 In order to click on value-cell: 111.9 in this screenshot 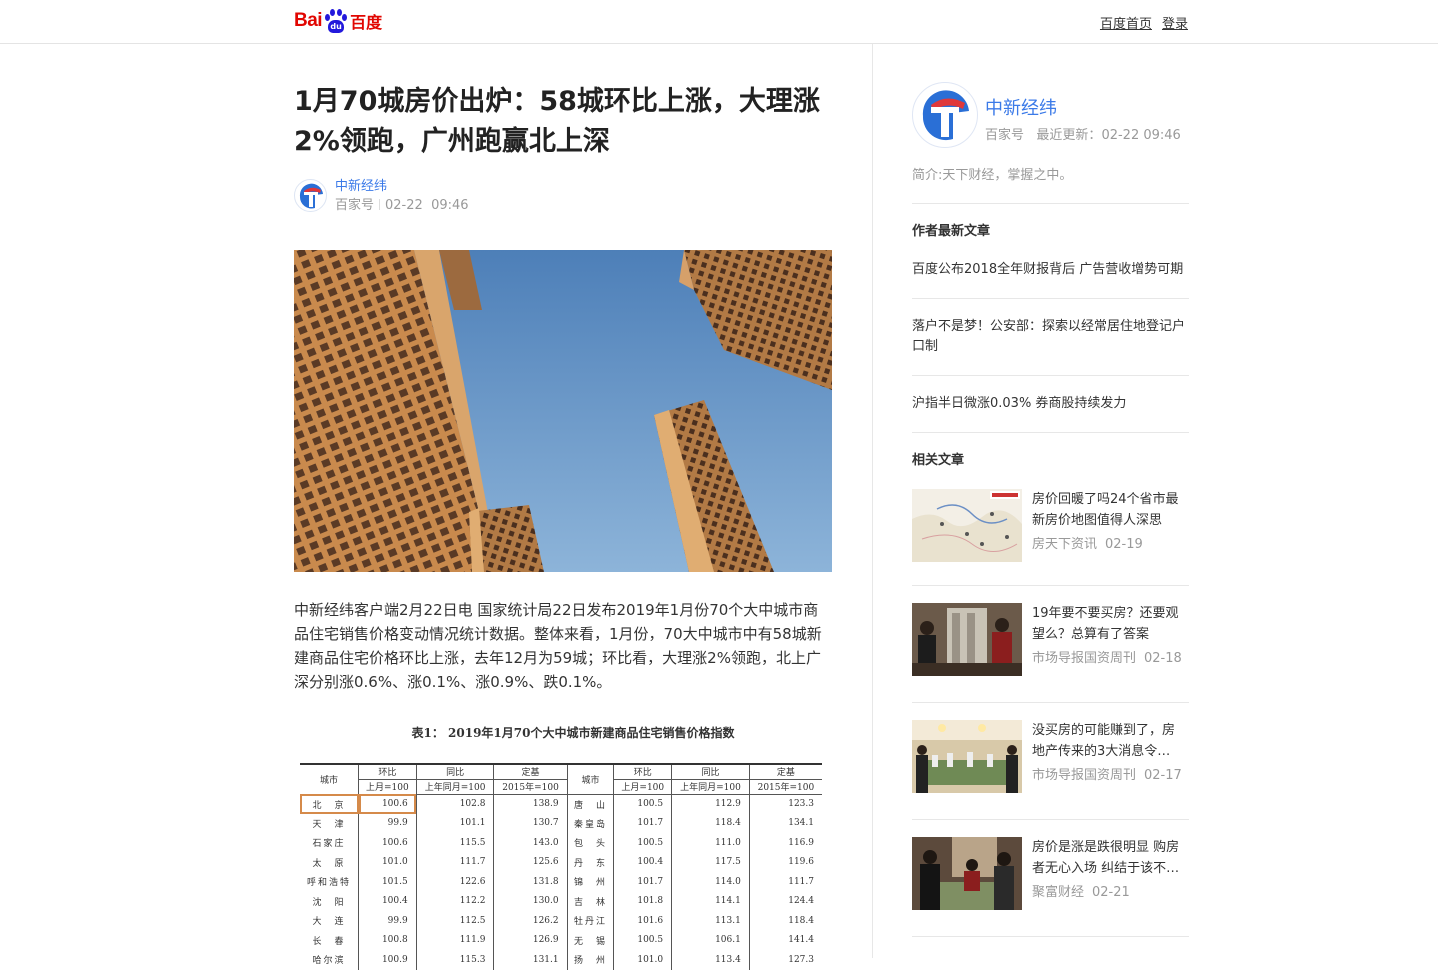, I will do `click(455, 940)`.